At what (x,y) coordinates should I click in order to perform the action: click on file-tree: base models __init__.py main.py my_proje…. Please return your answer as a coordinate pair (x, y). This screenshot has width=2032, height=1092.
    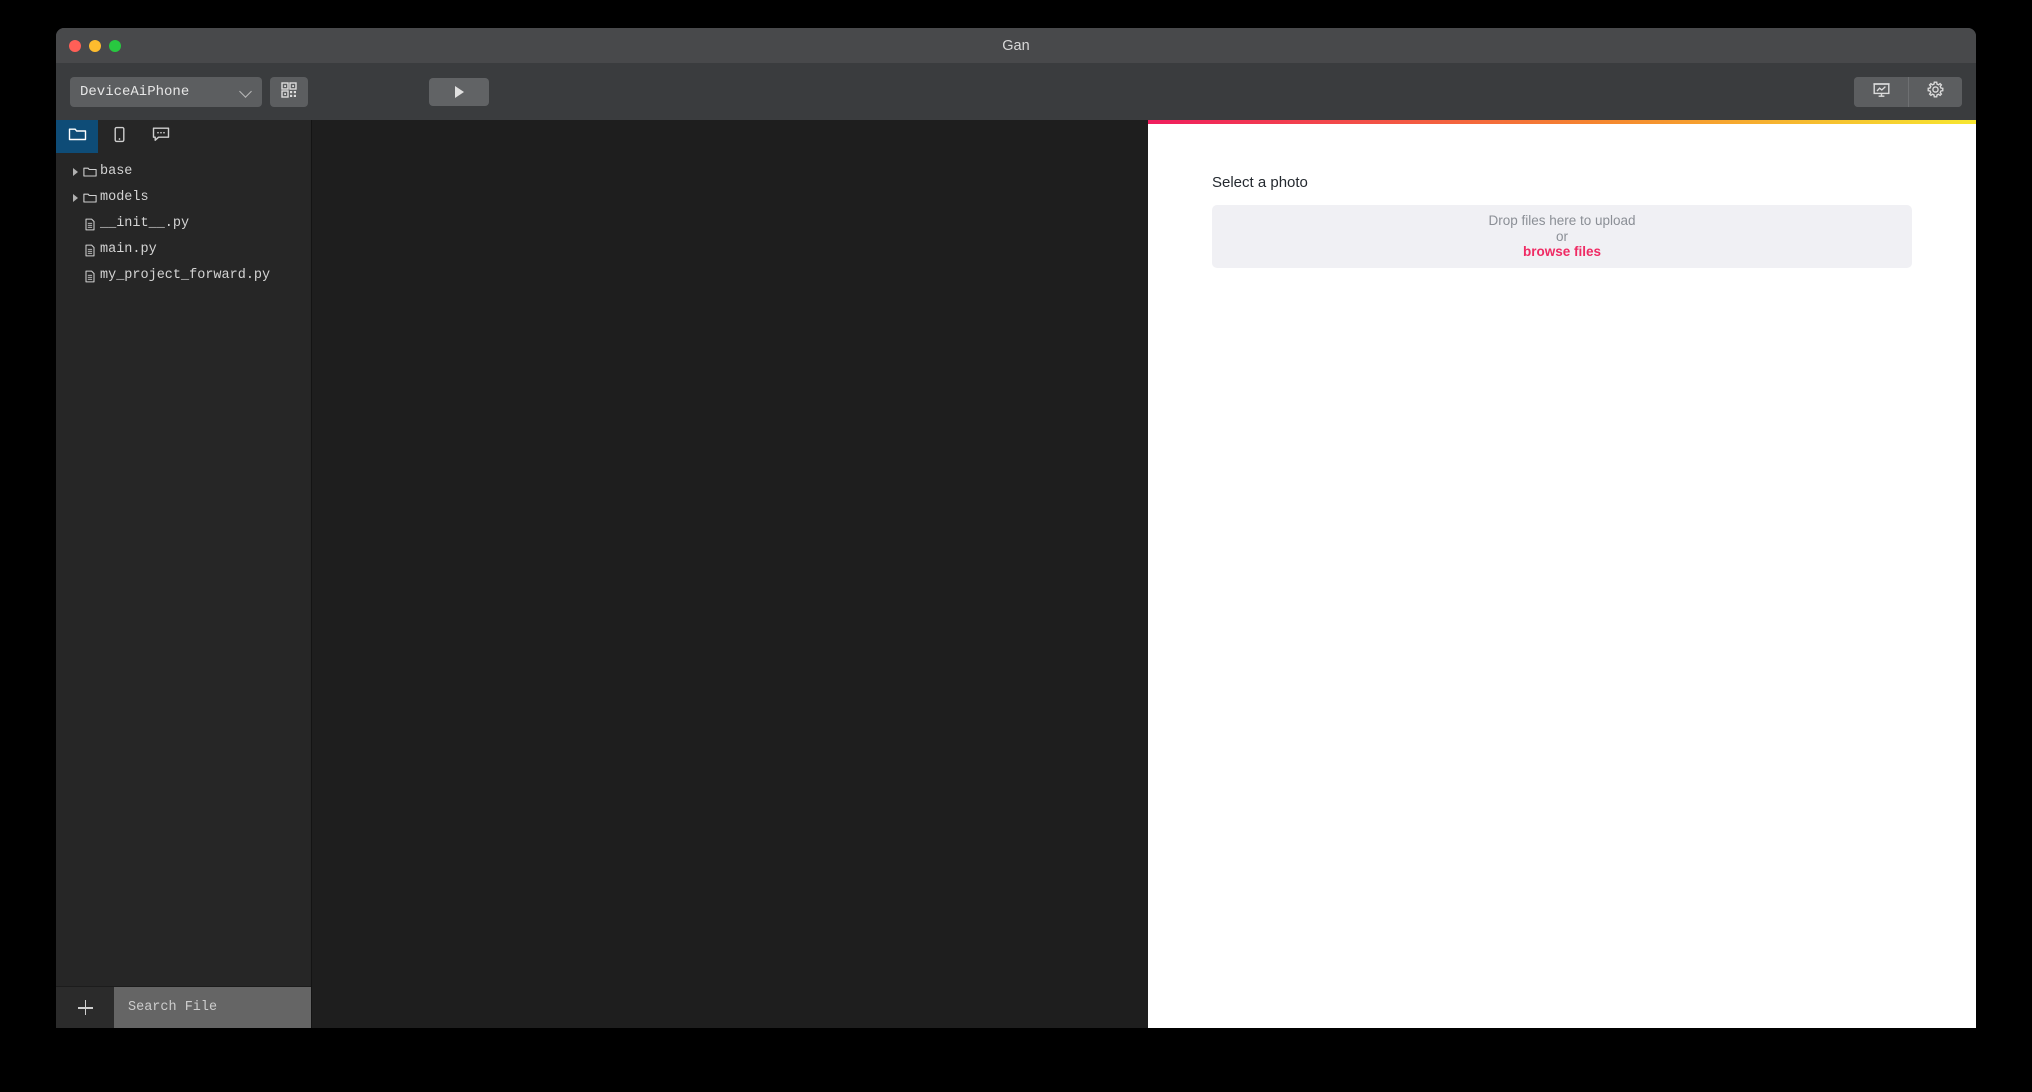
    Looking at the image, I should click on (183, 569).